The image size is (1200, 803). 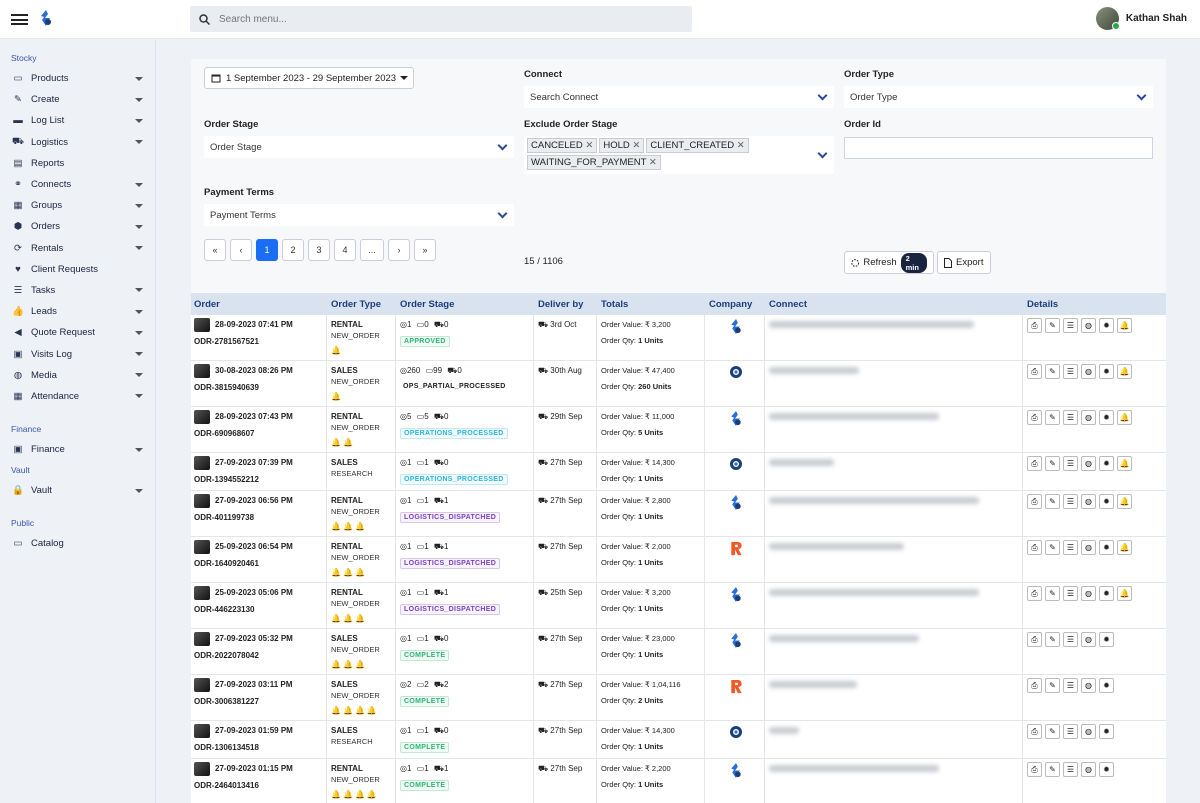 What do you see at coordinates (226, 341) in the screenshot?
I see `order-id: ODR-2781567521` at bounding box center [226, 341].